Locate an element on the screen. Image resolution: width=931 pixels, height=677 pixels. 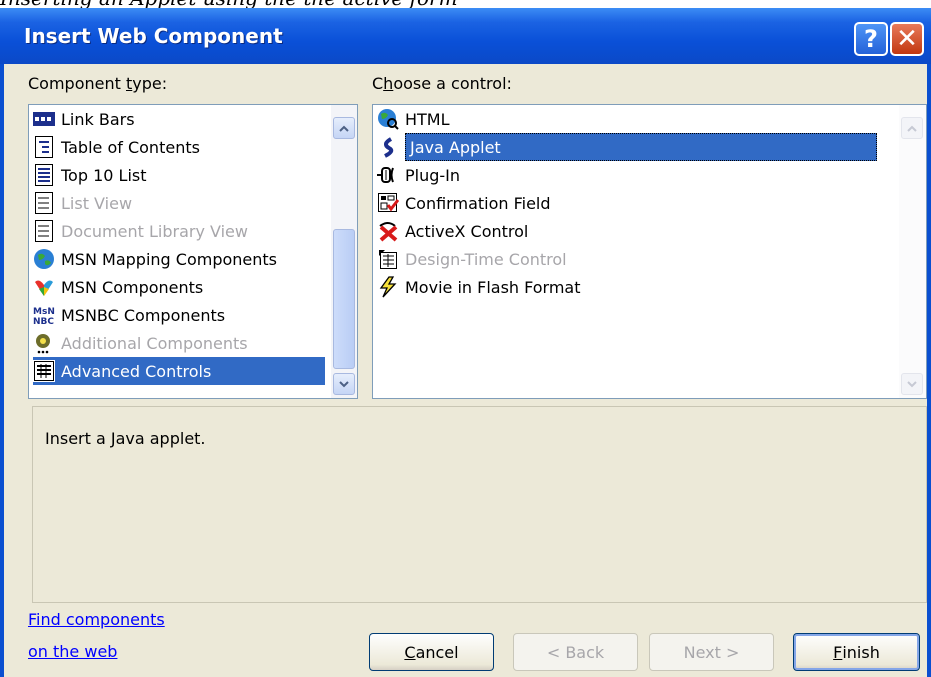
find-components-link: Find components is located at coordinates (96, 619).